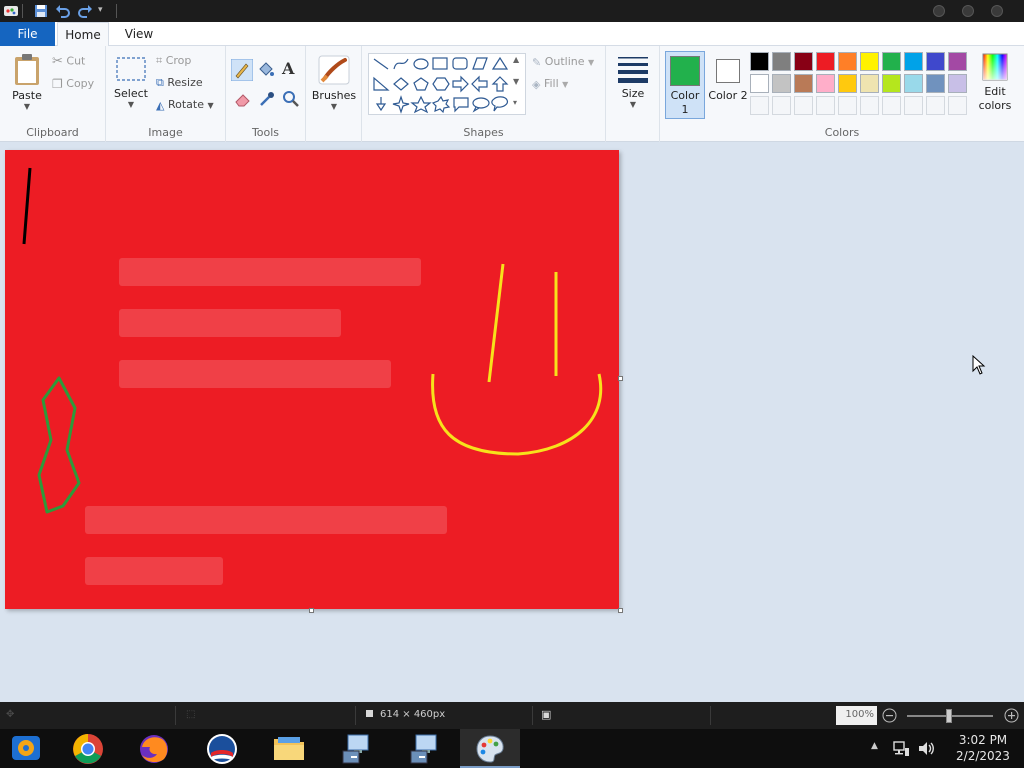 This screenshot has width=1024, height=768. I want to click on maximize-button, so click(968, 11).